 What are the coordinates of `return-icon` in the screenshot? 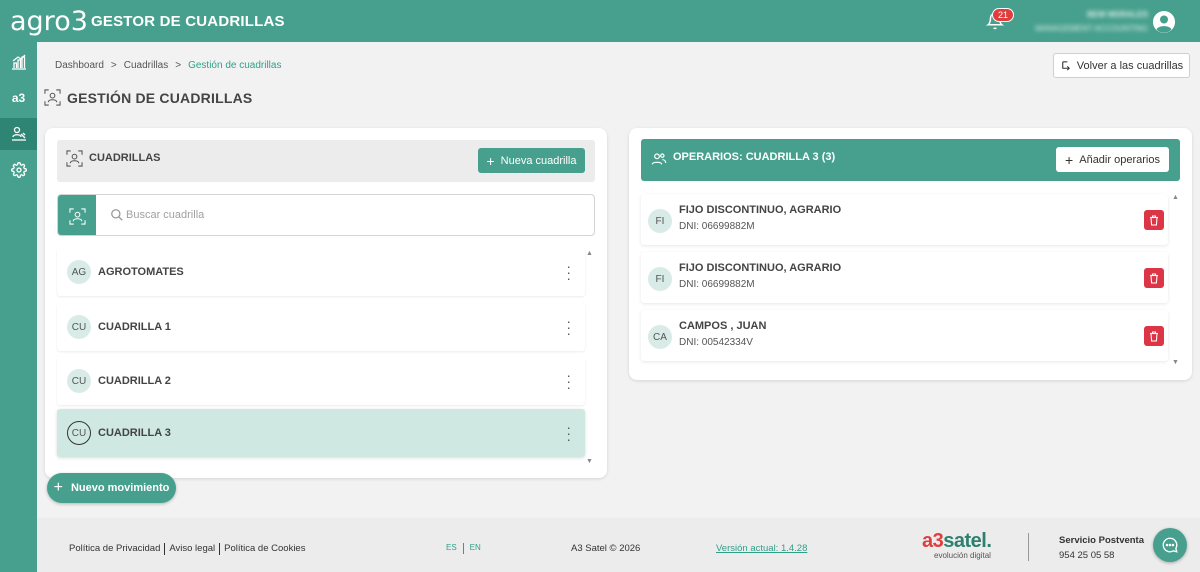 It's located at (1065, 66).